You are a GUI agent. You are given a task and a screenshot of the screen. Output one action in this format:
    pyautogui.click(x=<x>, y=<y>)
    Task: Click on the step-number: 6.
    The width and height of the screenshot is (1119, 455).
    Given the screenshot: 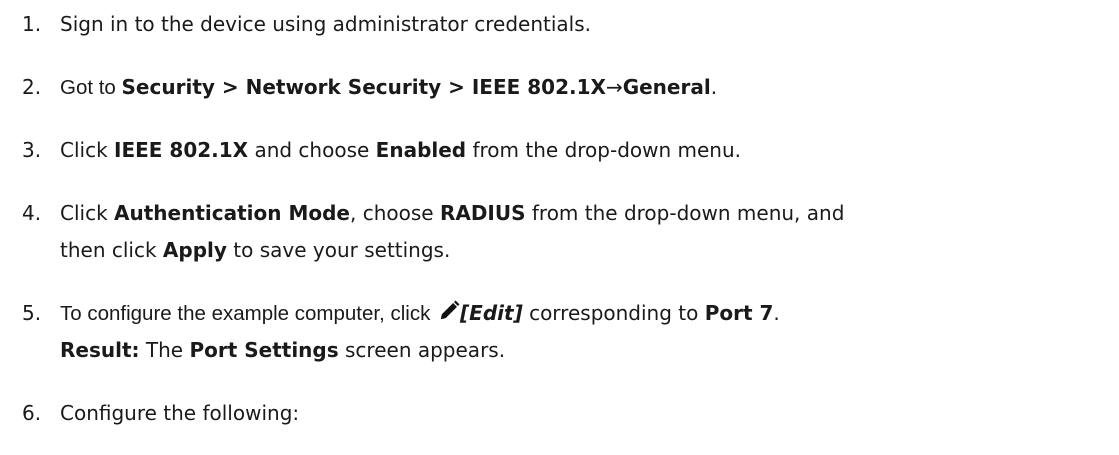 What is the action you would take?
    pyautogui.click(x=32, y=413)
    